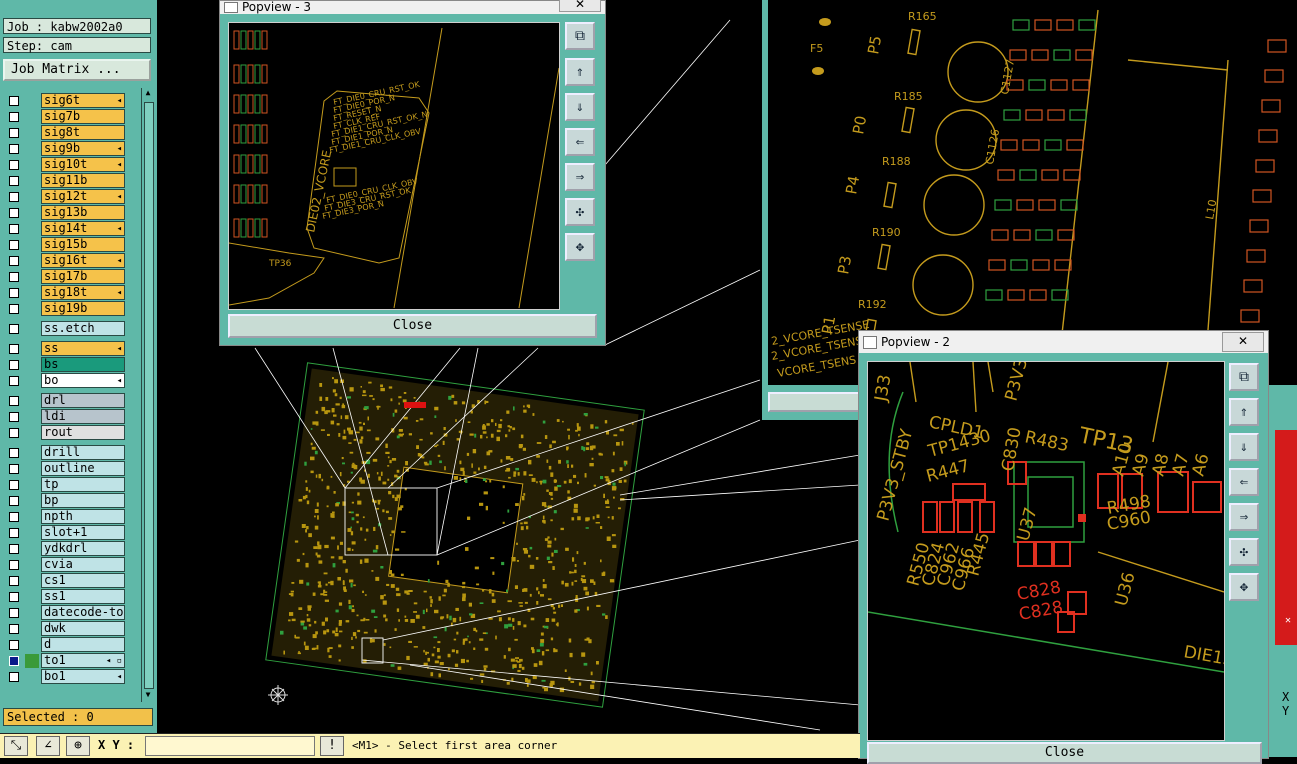 The width and height of the screenshot is (1297, 764). Describe the element at coordinates (71, 165) in the screenshot. I see `layer-row: sig10t ◂` at that location.